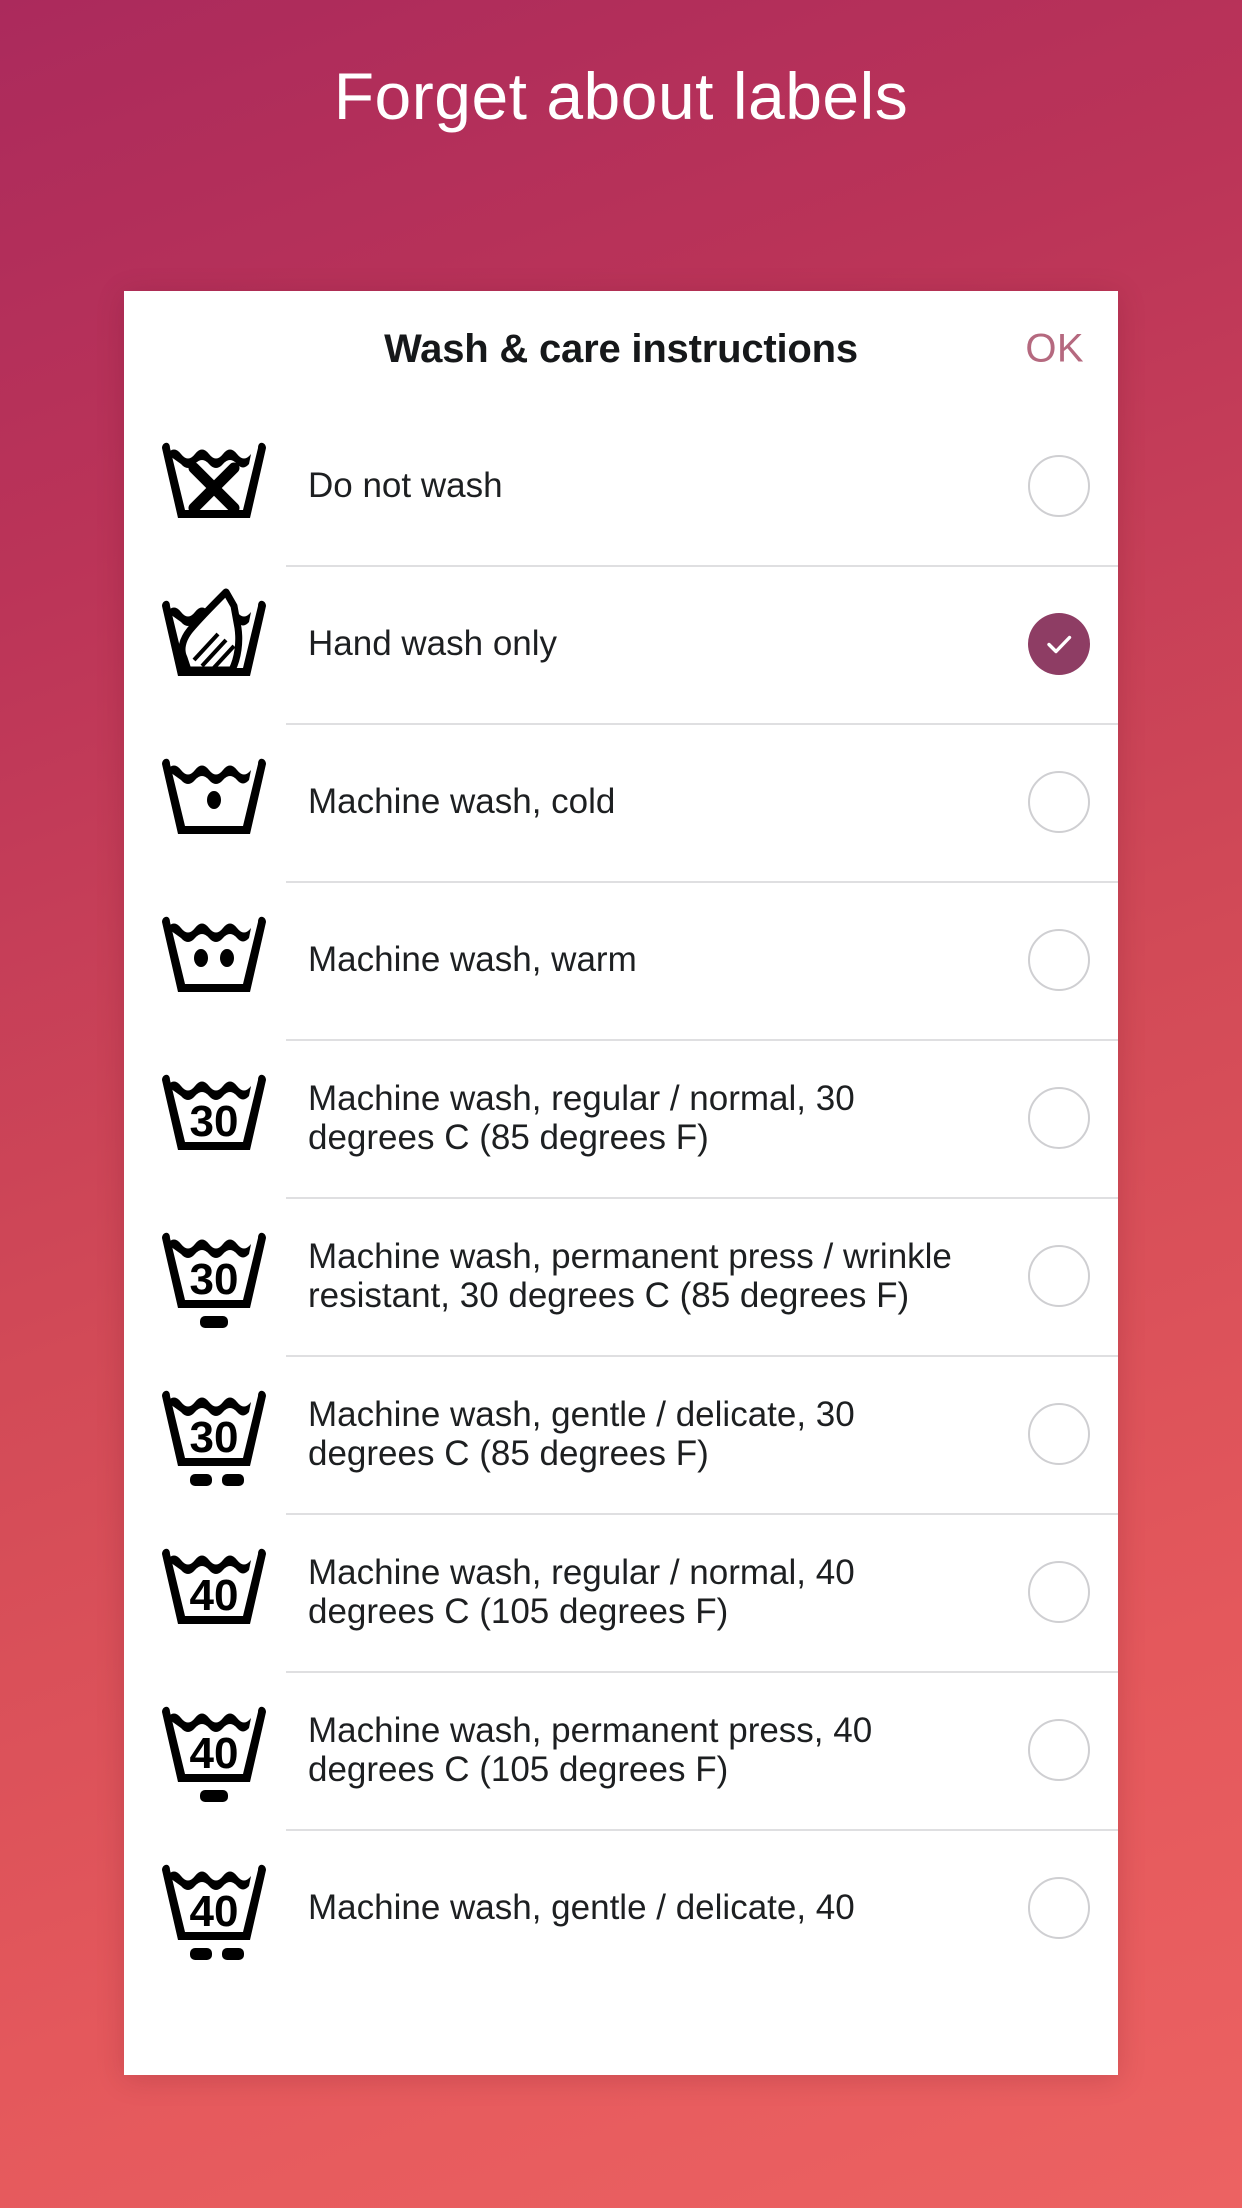  I want to click on wash-option-row: 40 Machine wash, gentle / delicate, 40, so click(621, 1908).